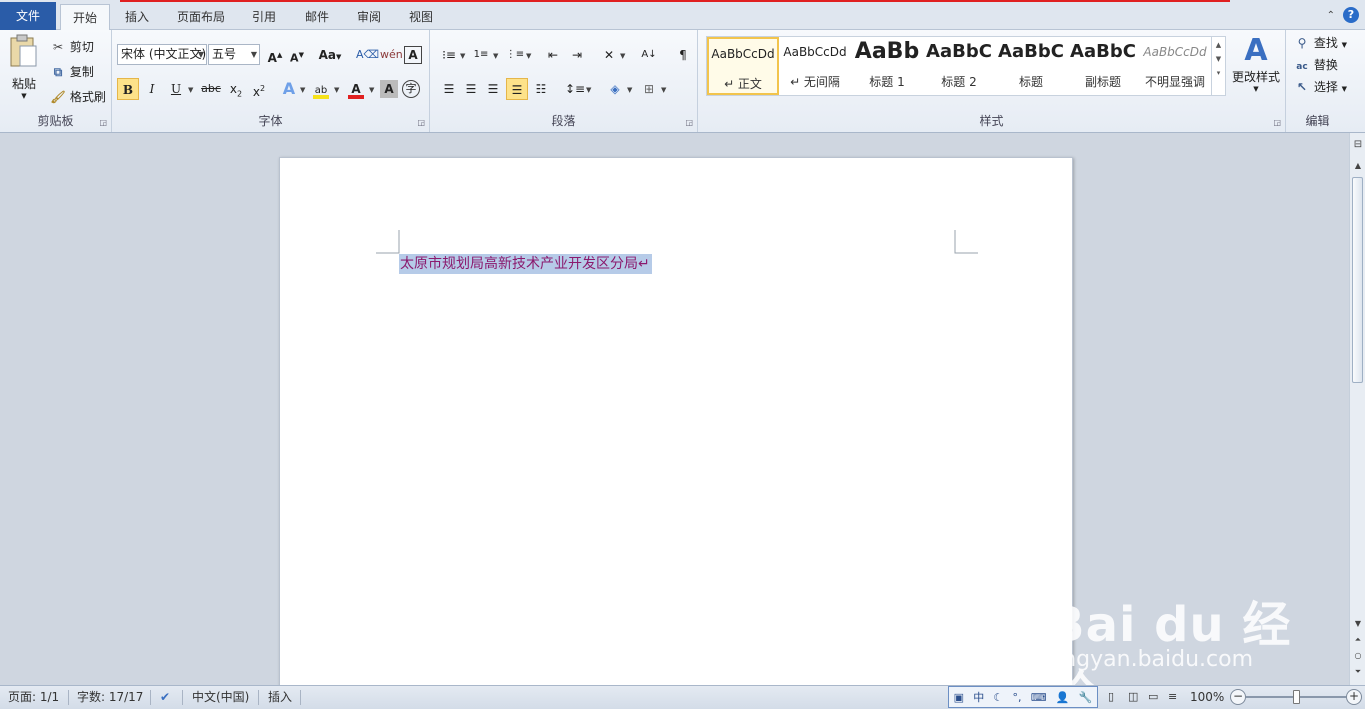 This screenshot has height=709, width=1365. What do you see at coordinates (317, 17) in the screenshot?
I see `tab-mailings: 邮件` at bounding box center [317, 17].